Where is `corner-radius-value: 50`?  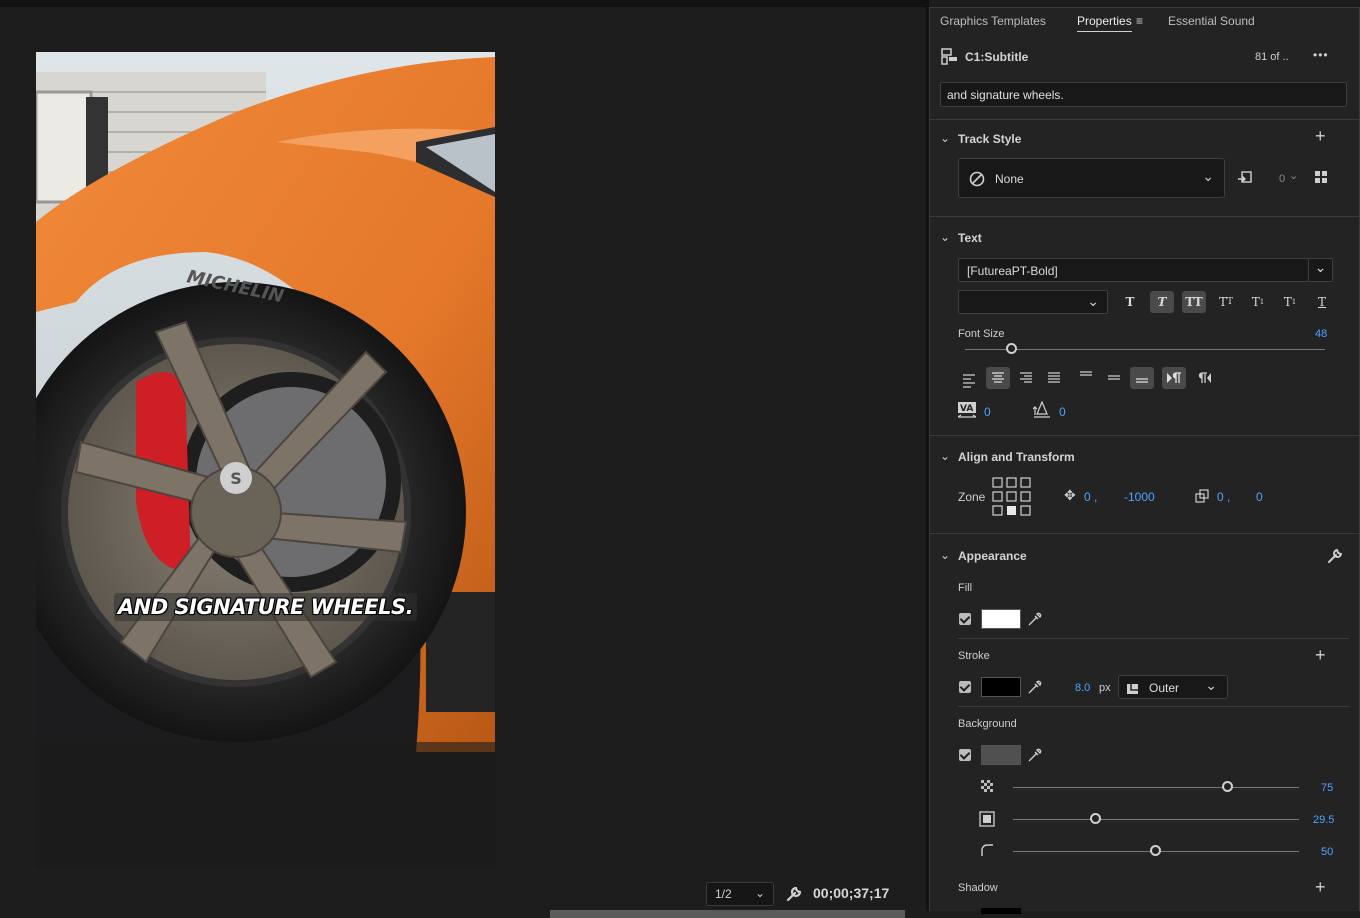
corner-radius-value: 50 is located at coordinates (1327, 852).